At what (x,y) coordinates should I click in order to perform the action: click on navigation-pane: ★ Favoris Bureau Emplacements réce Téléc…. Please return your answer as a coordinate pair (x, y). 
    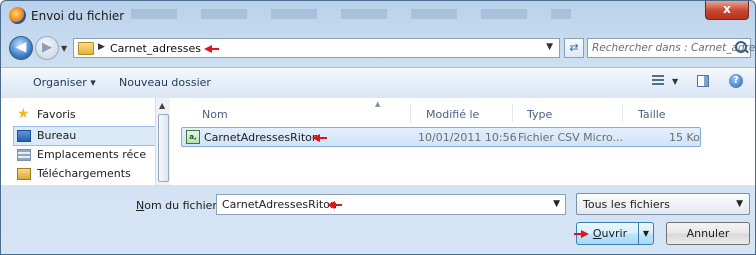
    Looking at the image, I should click on (85, 141).